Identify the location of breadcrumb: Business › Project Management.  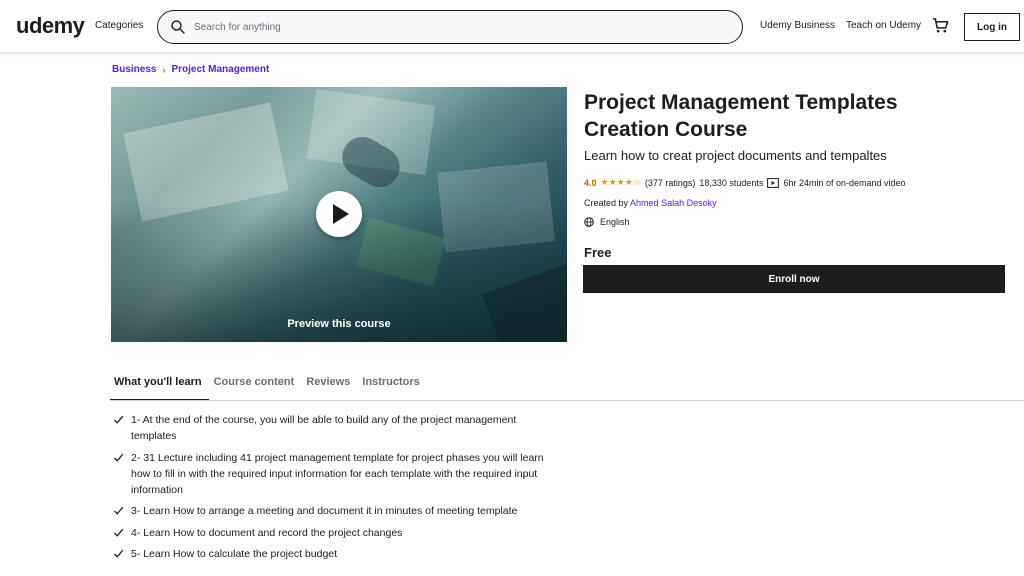
(190, 69).